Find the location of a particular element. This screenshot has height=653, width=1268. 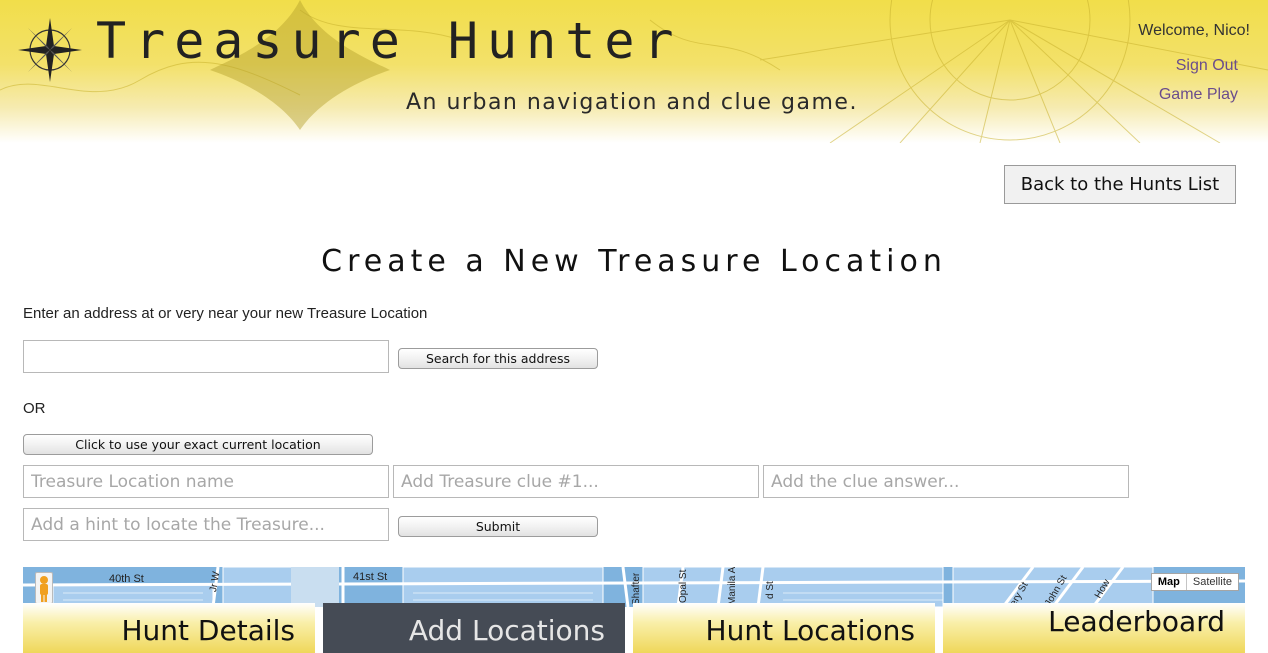

tab-hunt-details: Hunt Details is located at coordinates (169, 628).